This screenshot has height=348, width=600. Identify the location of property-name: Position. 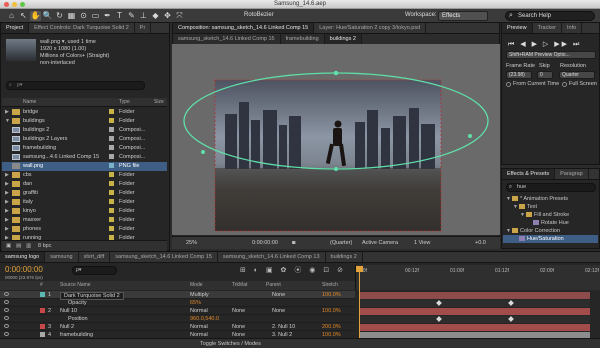
(78, 319).